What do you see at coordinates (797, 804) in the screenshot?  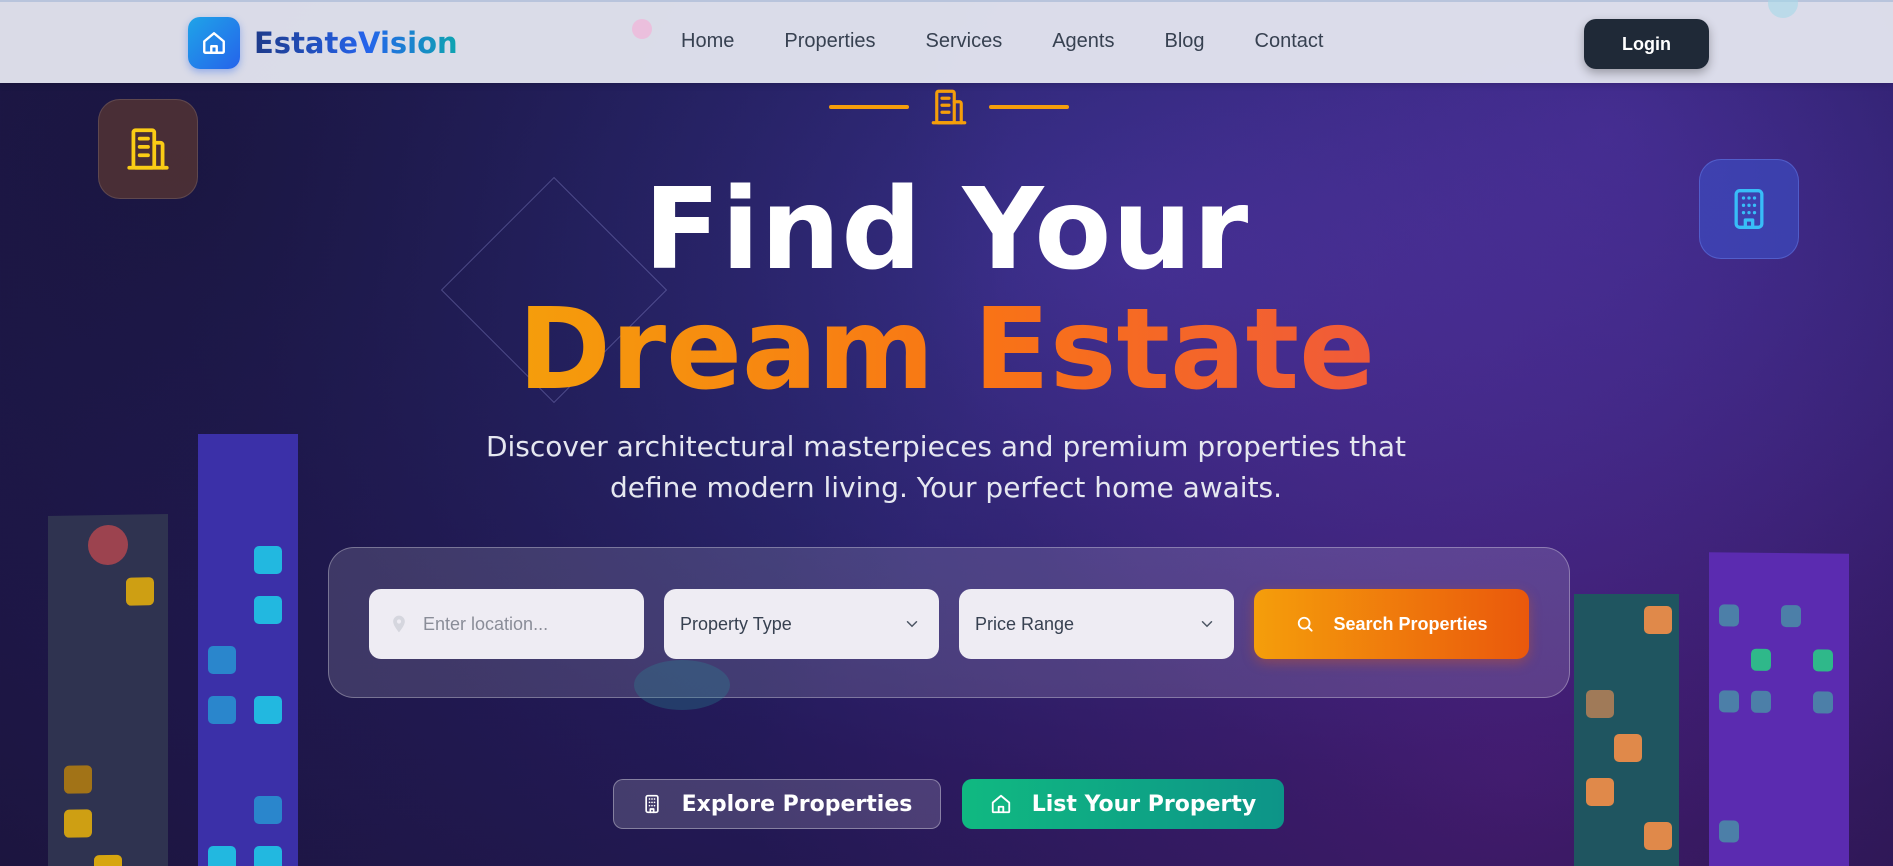 I see `explore-button-label: Explore Properties` at bounding box center [797, 804].